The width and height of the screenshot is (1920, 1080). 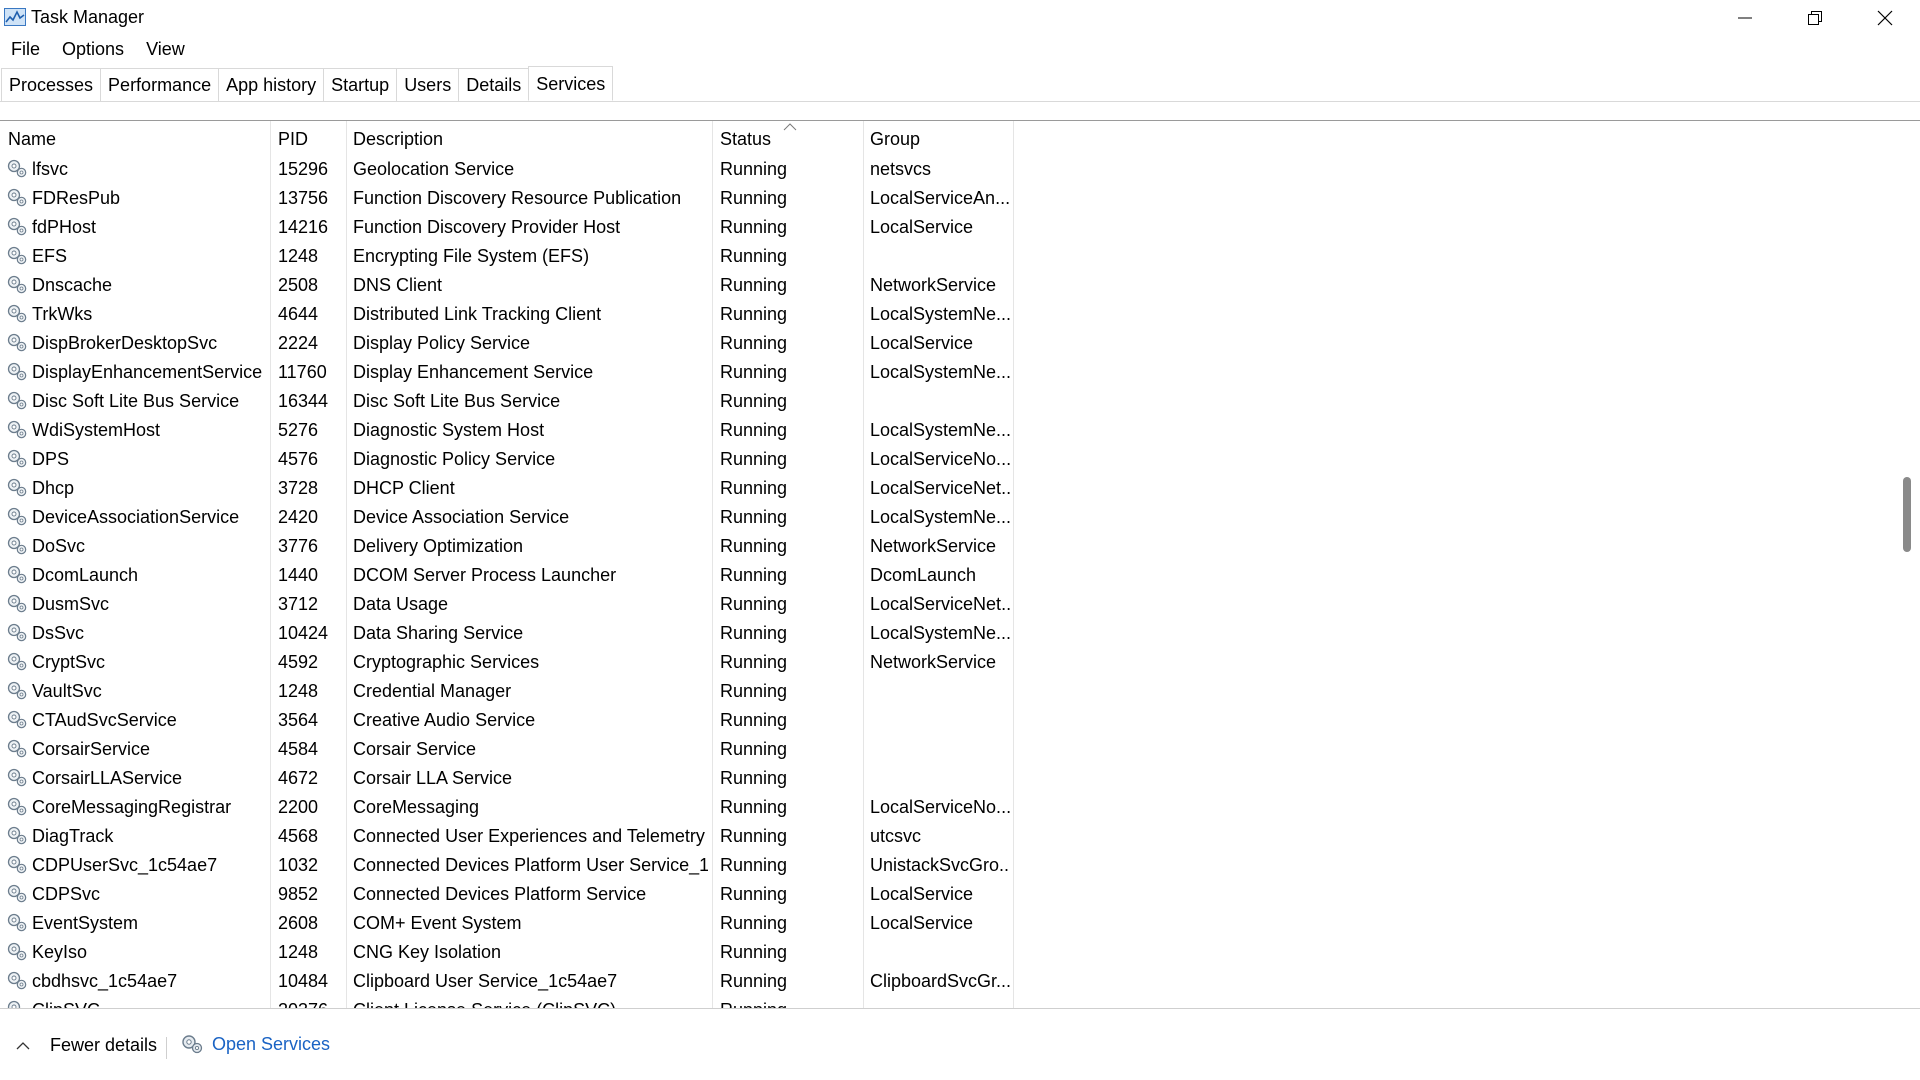 I want to click on column-header-name: Name, so click(x=32, y=139).